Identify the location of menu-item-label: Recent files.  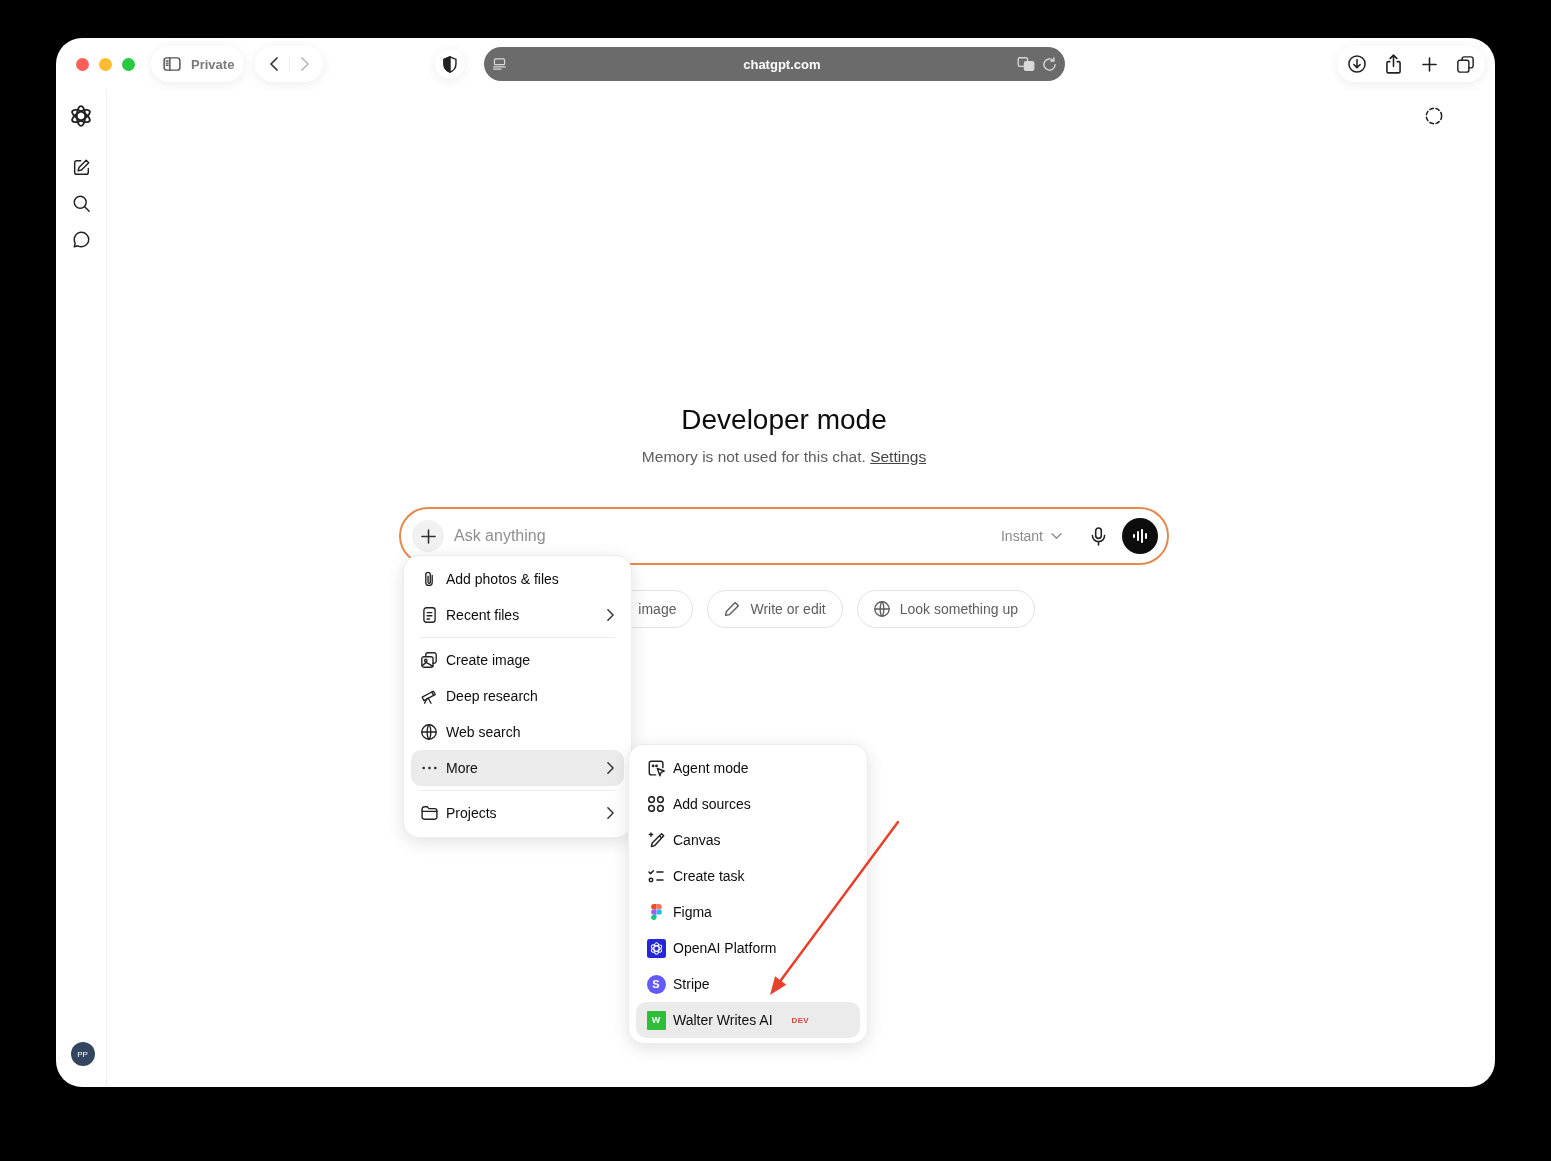
(483, 615).